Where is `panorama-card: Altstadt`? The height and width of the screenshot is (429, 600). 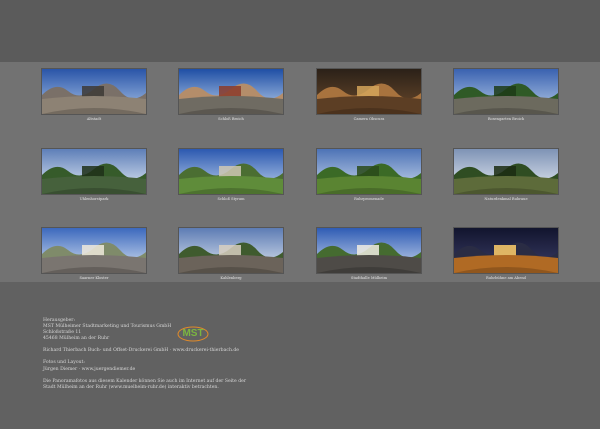 panorama-card: Altstadt is located at coordinates (94, 95).